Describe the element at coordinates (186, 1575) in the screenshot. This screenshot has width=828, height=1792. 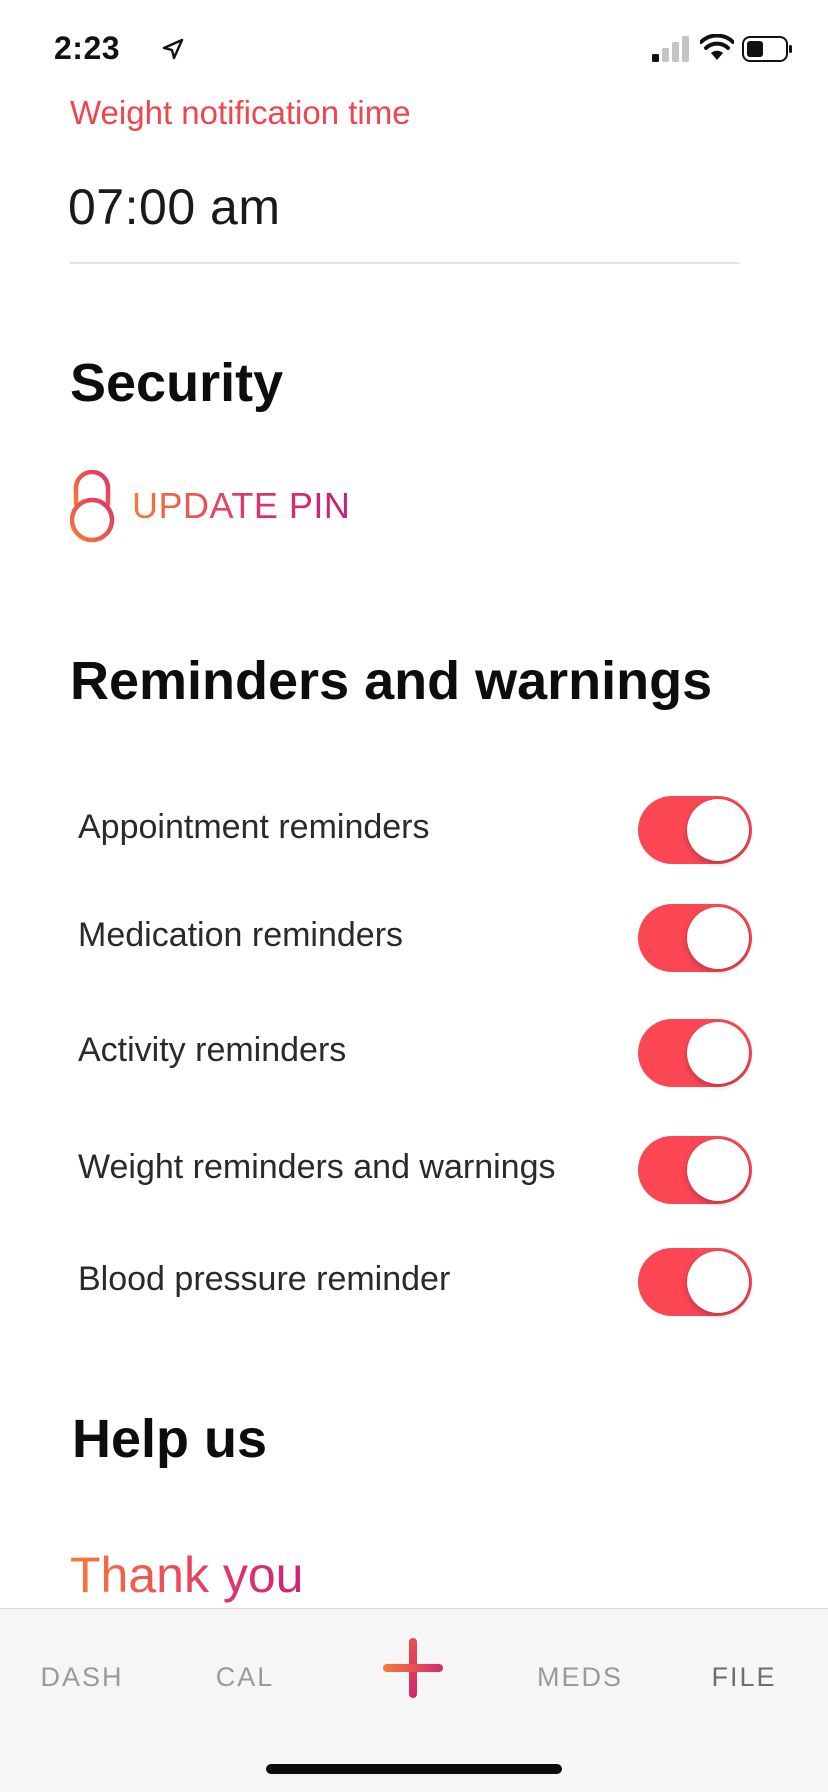
I see `thank-you-link: Thank you` at that location.